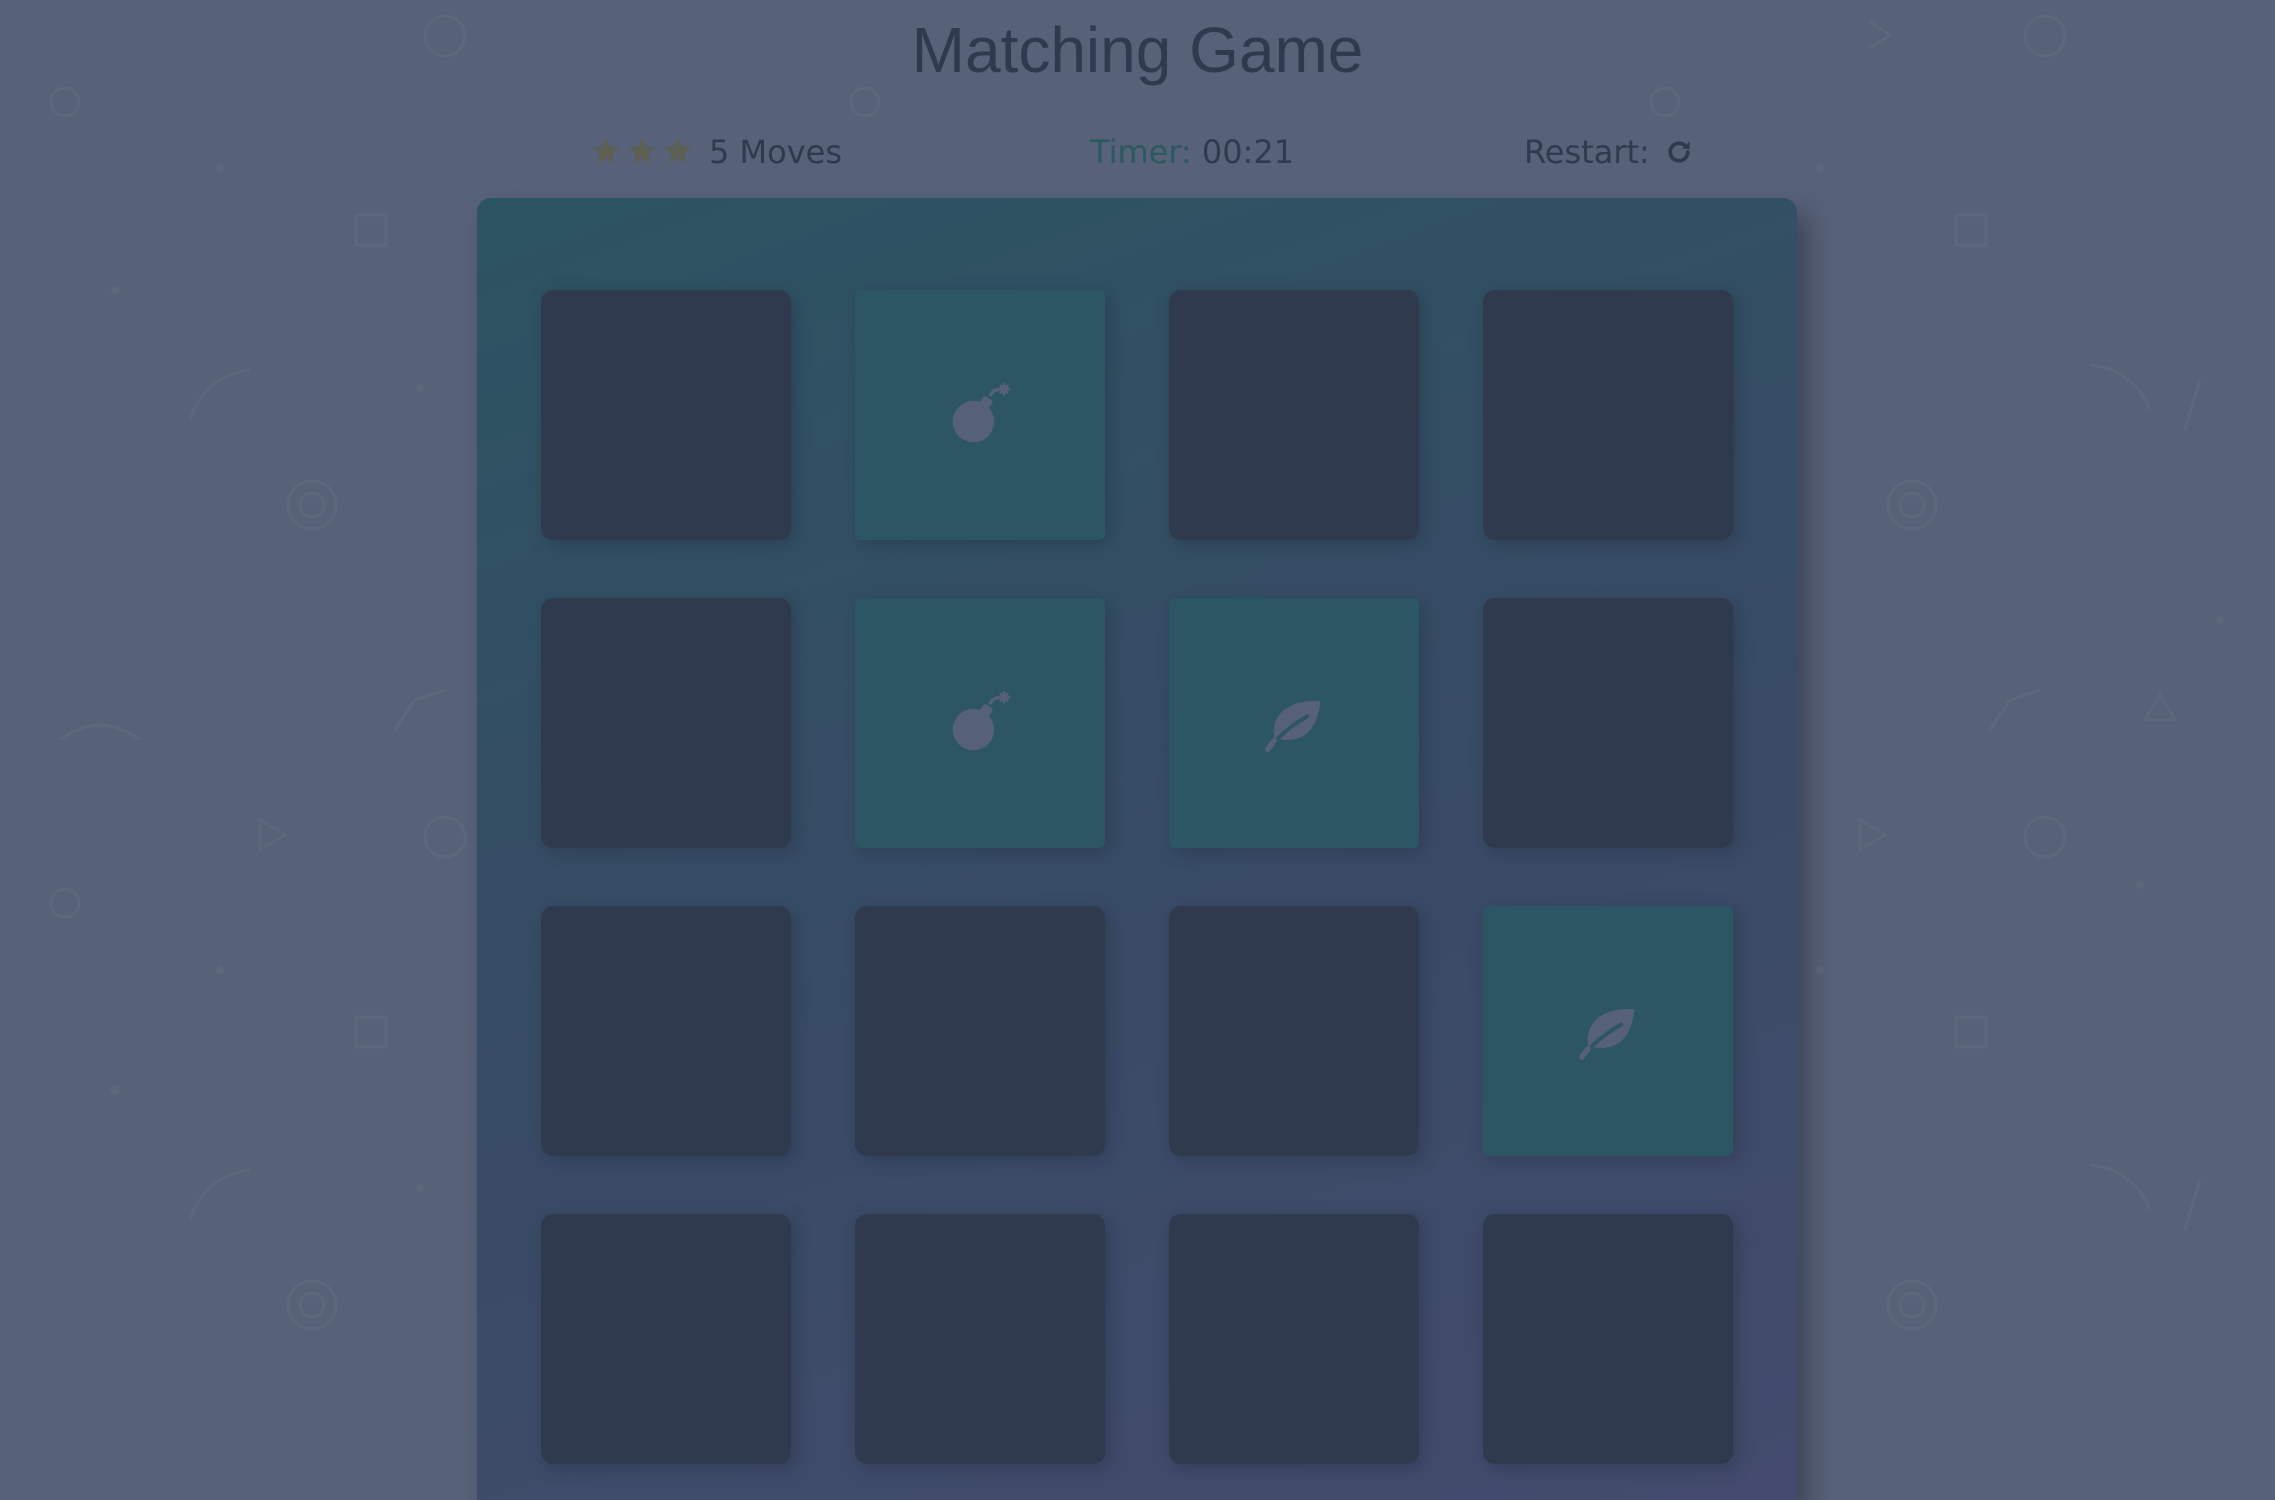  Describe the element at coordinates (1587, 152) in the screenshot. I see `restart-label: Restart:` at that location.